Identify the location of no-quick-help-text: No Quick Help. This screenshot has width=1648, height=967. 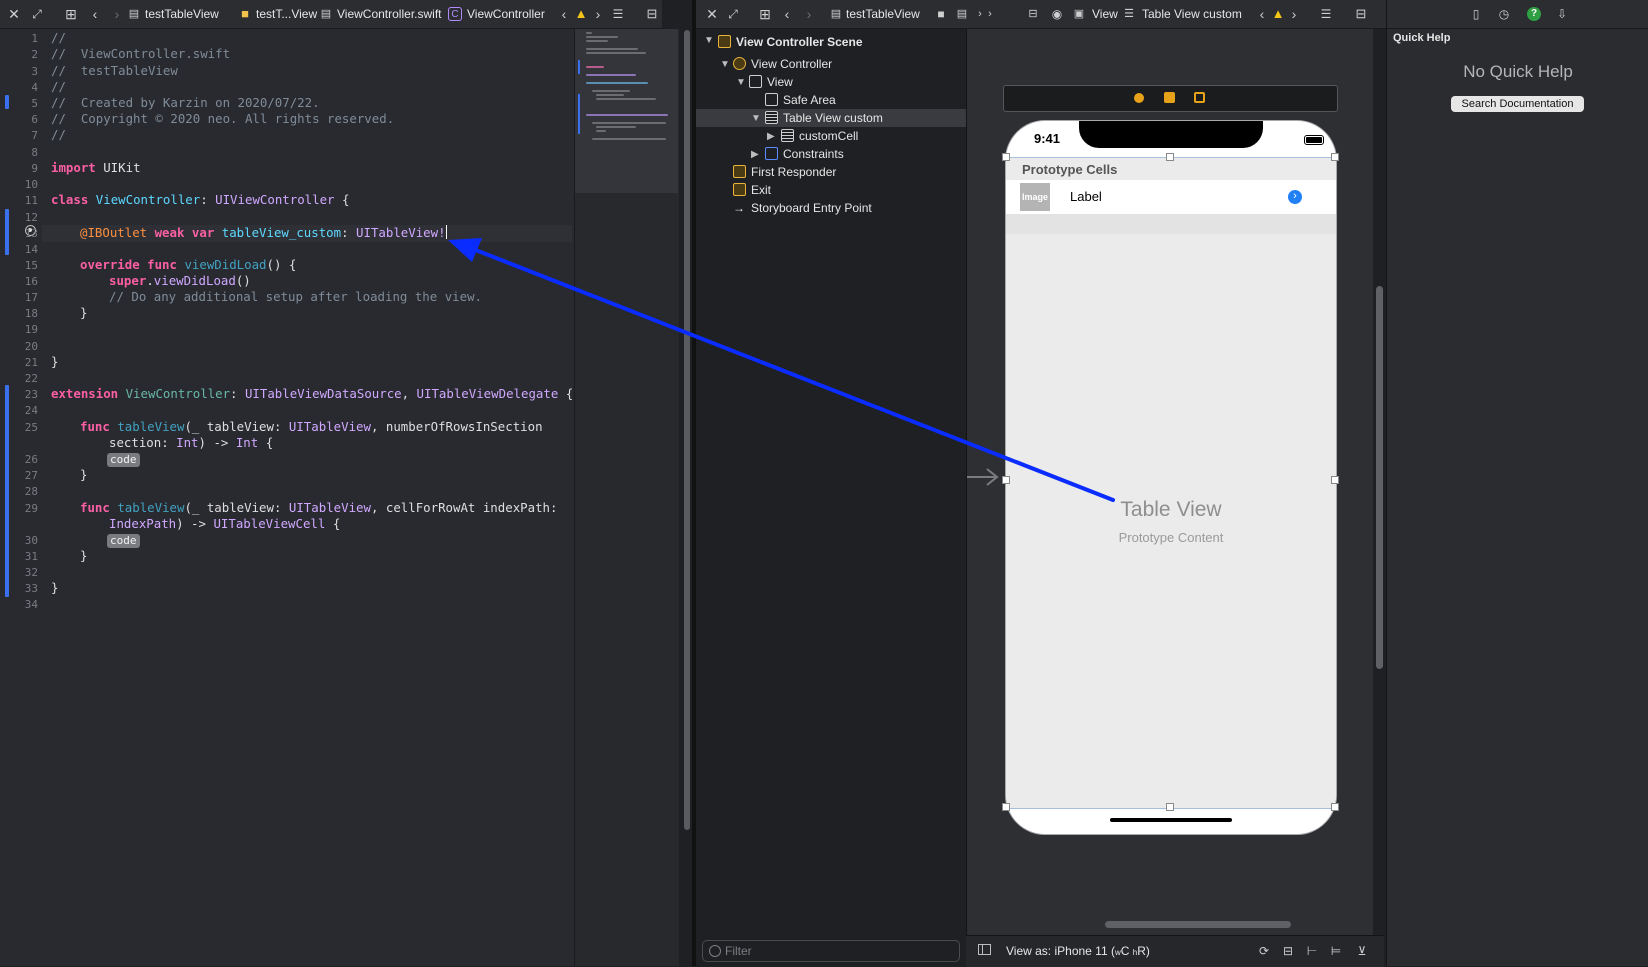
(1518, 71).